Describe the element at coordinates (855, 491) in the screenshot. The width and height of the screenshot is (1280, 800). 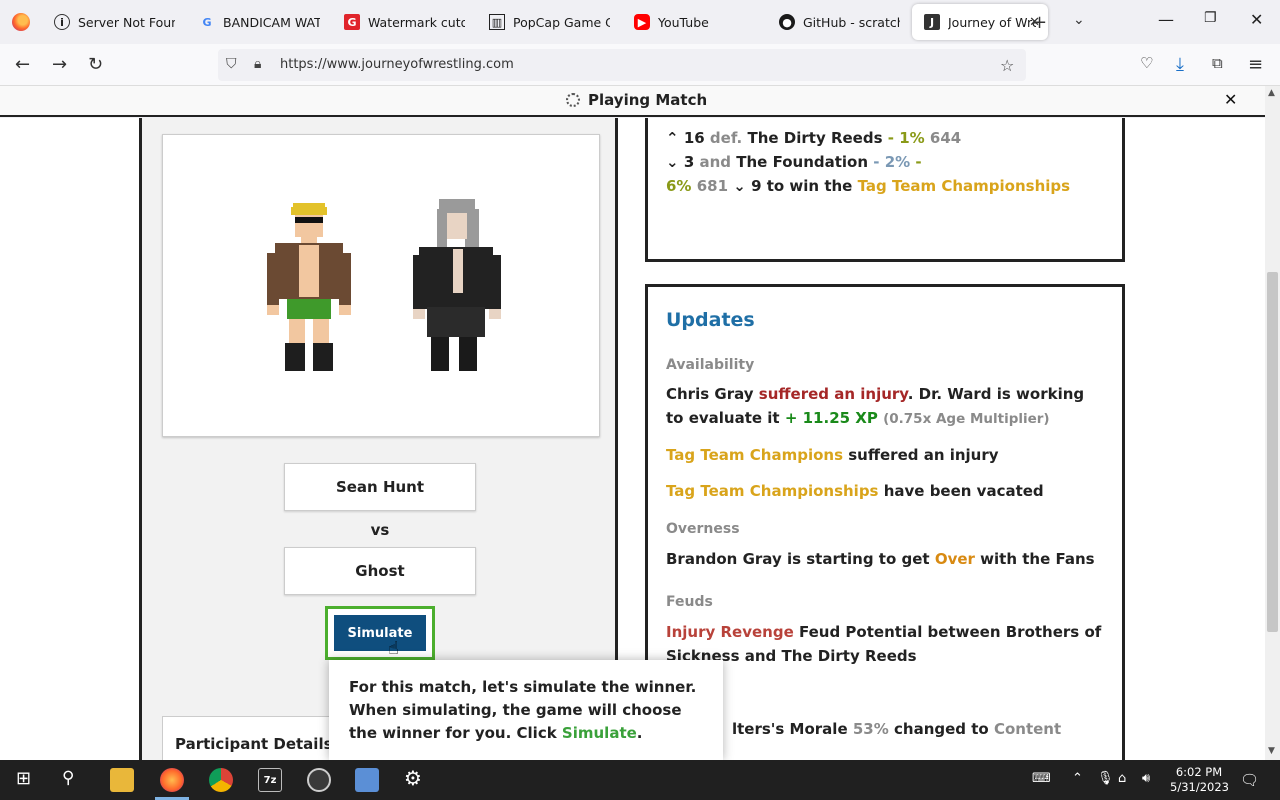
I see `championship-vacated-update: Tag Team Championships have been vacated` at that location.